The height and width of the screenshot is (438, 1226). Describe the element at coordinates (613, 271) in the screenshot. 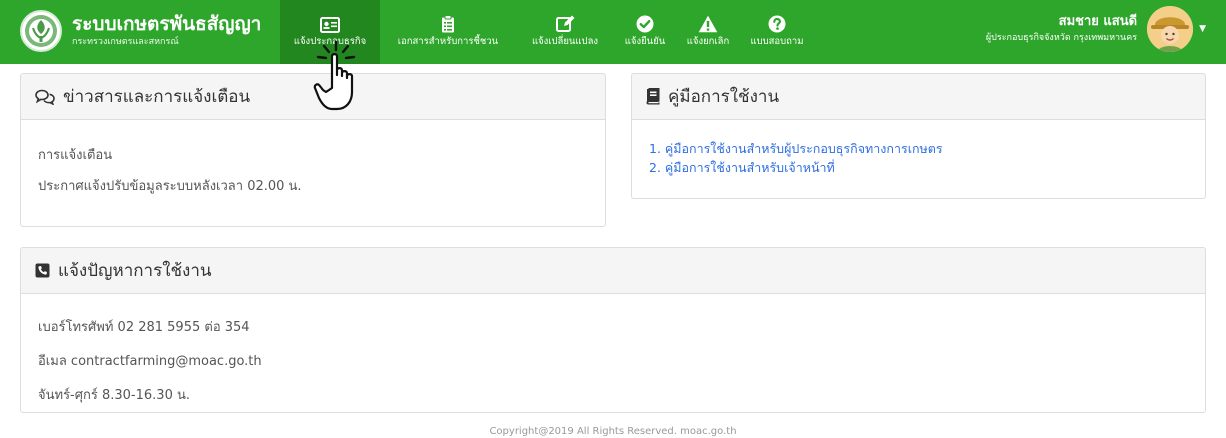

I see `issue-panel-header: แจ้งปัญหาการใช้งาน` at that location.